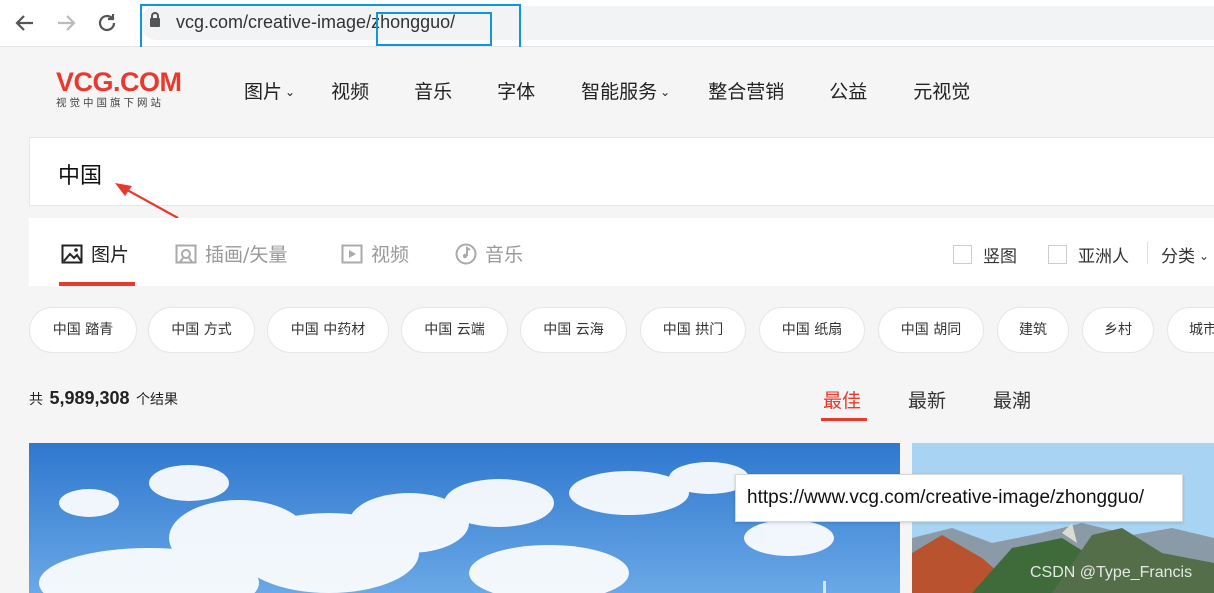  I want to click on vcg-logo: VCG.COM 视觉中国旗下网站, so click(119, 88).